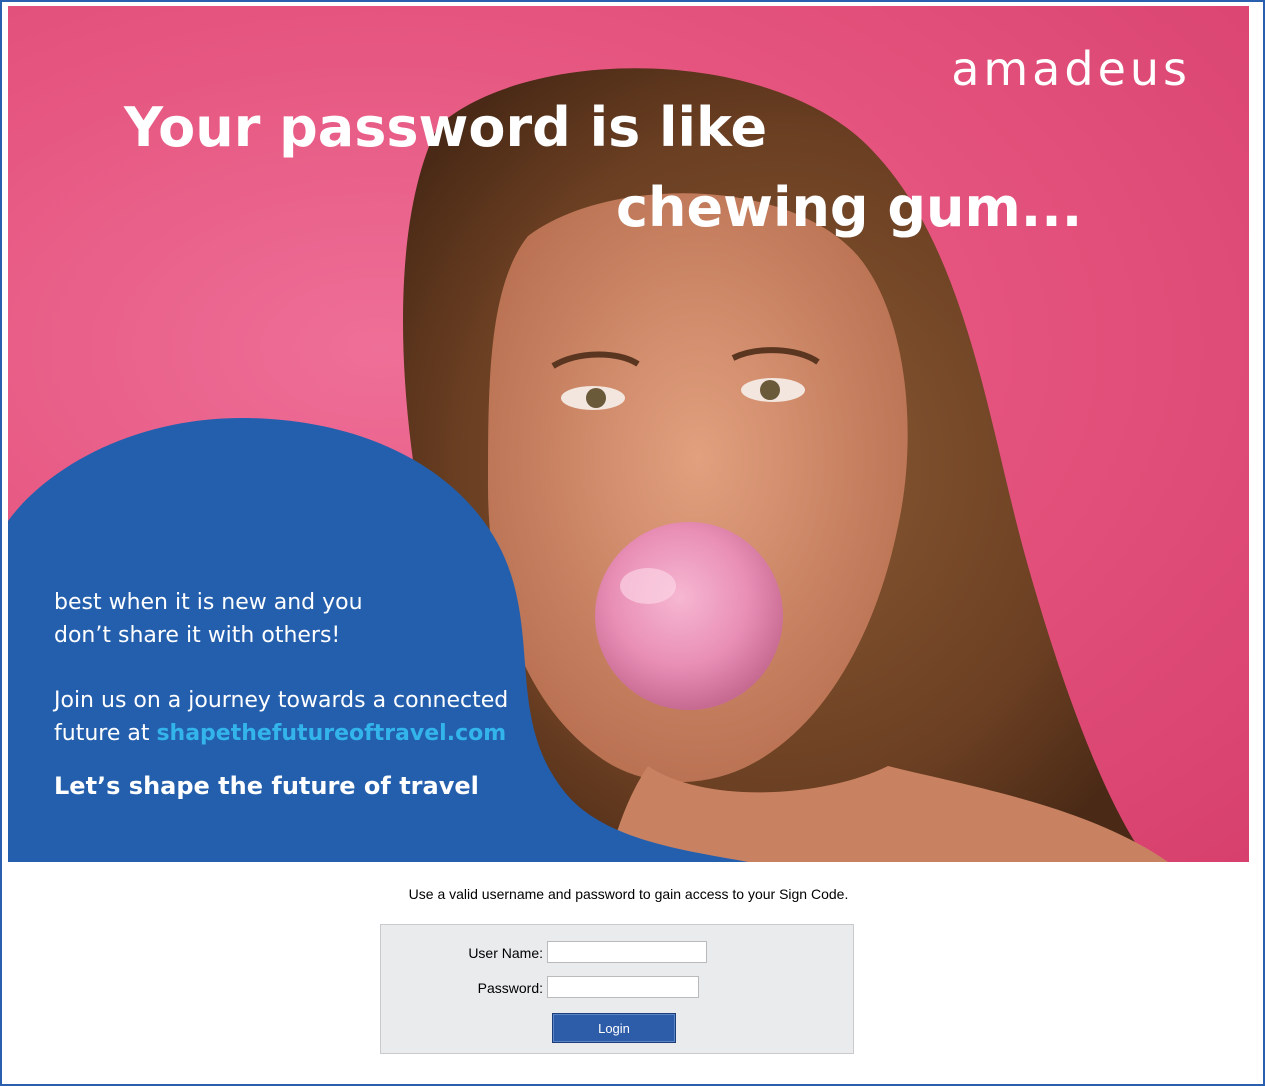 The width and height of the screenshot is (1265, 1086). Describe the element at coordinates (446, 127) in the screenshot. I see `headline-line-1: Your password is like` at that location.